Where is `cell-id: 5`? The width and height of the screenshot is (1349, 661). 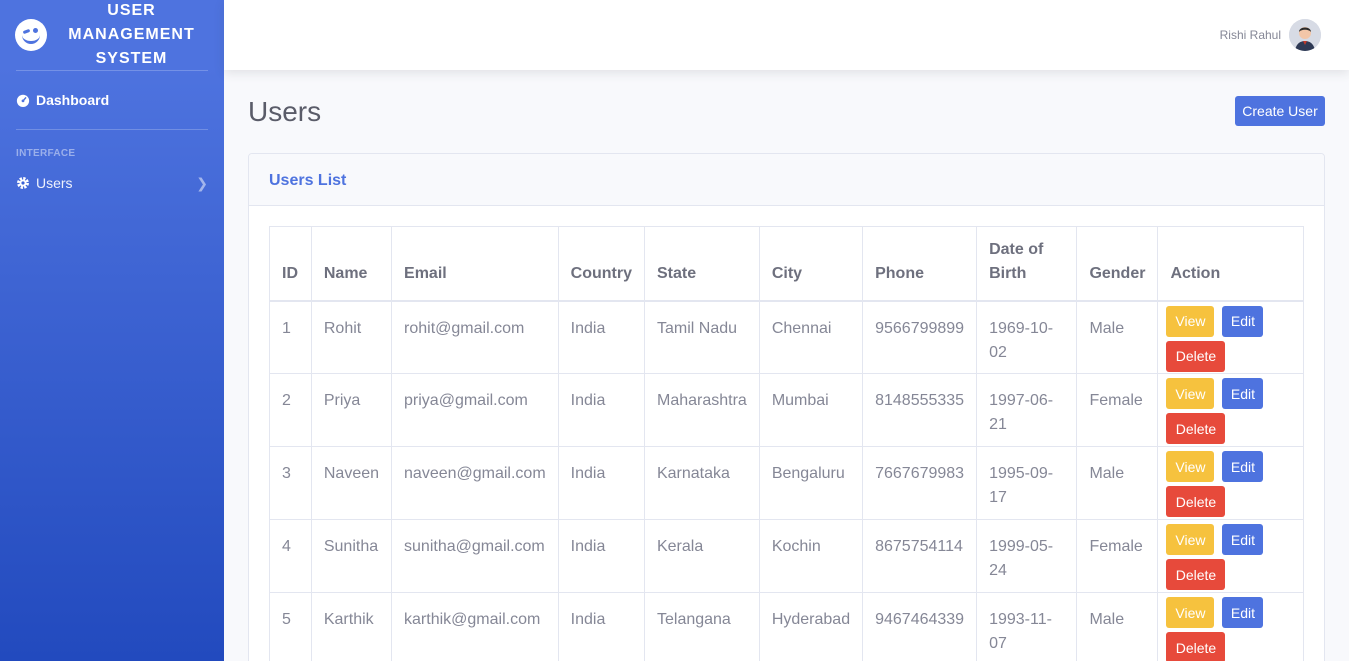 cell-id: 5 is located at coordinates (290, 626).